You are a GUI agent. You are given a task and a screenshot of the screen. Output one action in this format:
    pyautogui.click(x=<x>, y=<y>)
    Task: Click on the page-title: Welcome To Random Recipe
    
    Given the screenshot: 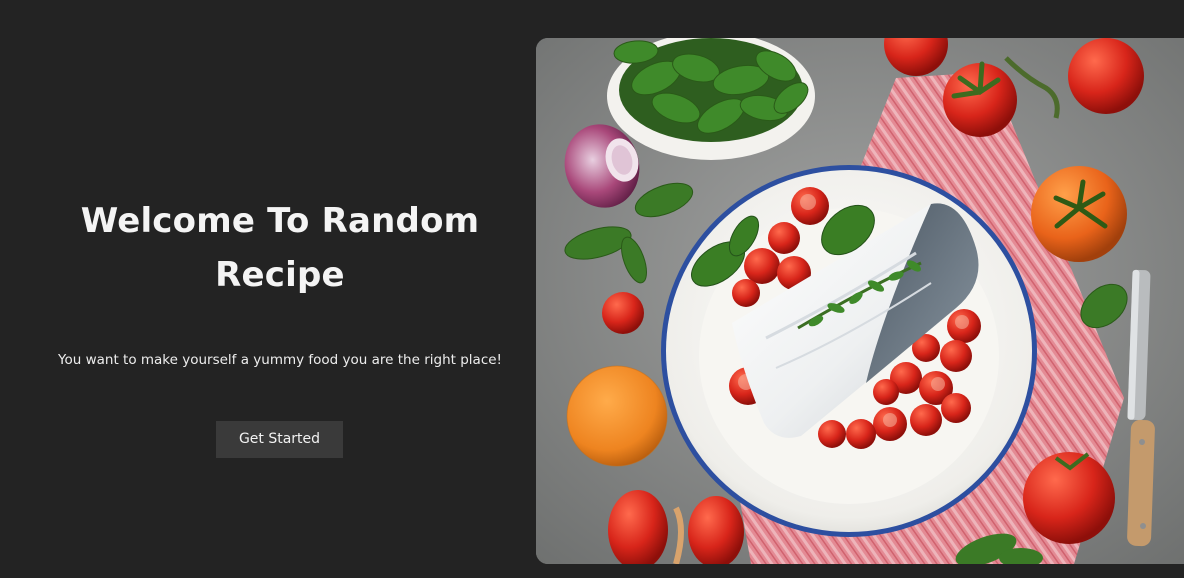 What is the action you would take?
    pyautogui.click(x=280, y=248)
    